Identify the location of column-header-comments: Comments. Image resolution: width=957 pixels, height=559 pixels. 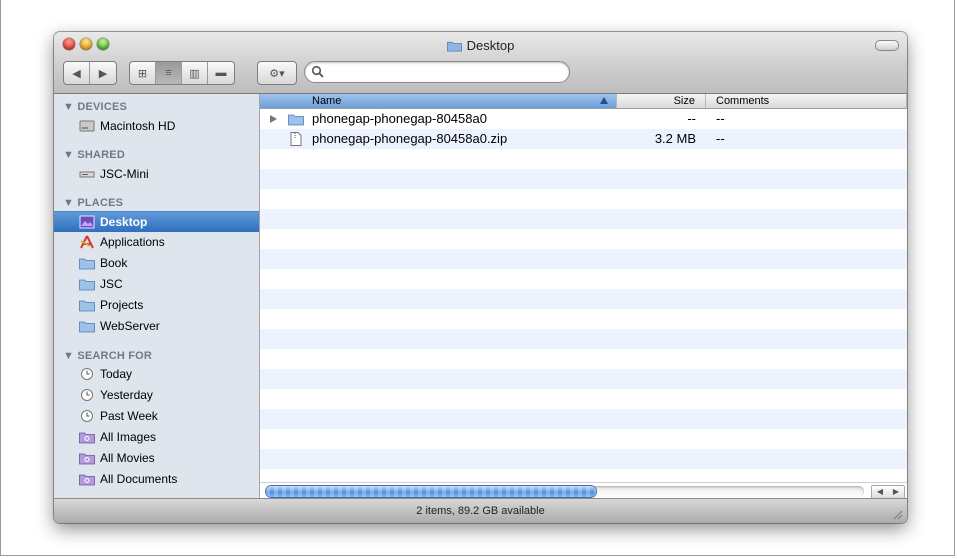
(806, 101).